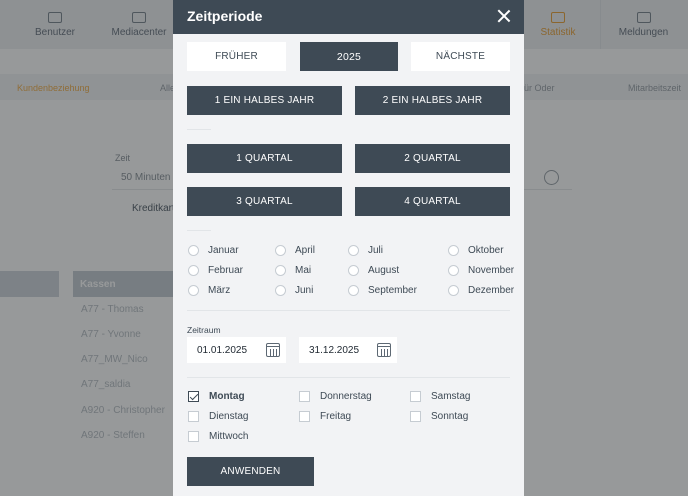 This screenshot has width=688, height=496. What do you see at coordinates (293, 270) in the screenshot?
I see `month-mai-radio: Mai` at bounding box center [293, 270].